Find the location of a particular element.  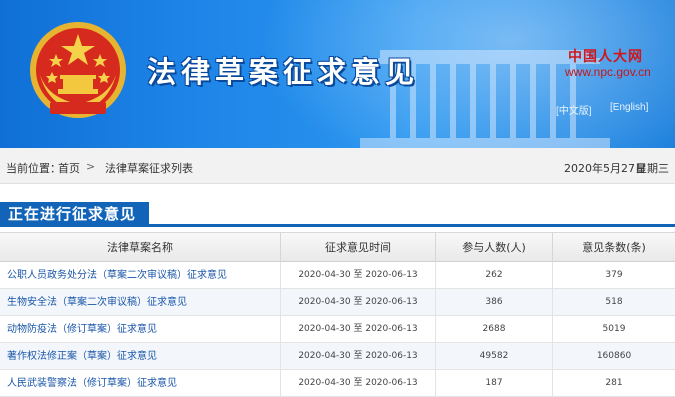

section-title: 正在进行征求意见 is located at coordinates (74, 214).